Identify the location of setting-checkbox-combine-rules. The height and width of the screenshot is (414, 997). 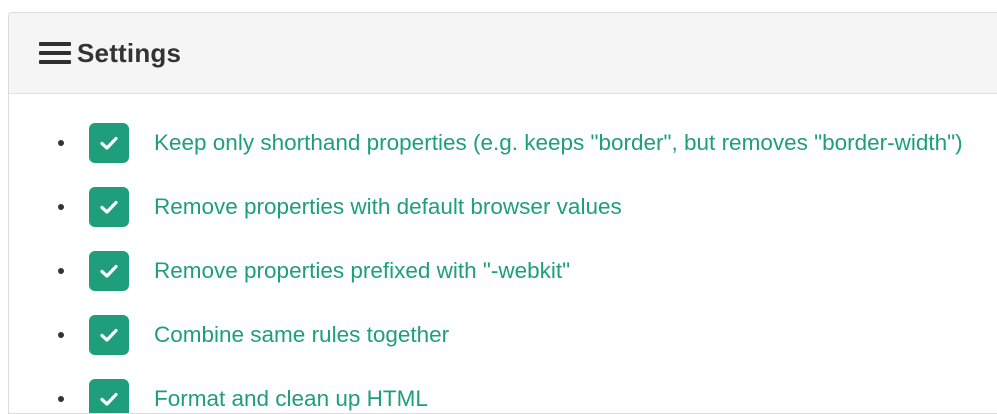
(109, 335).